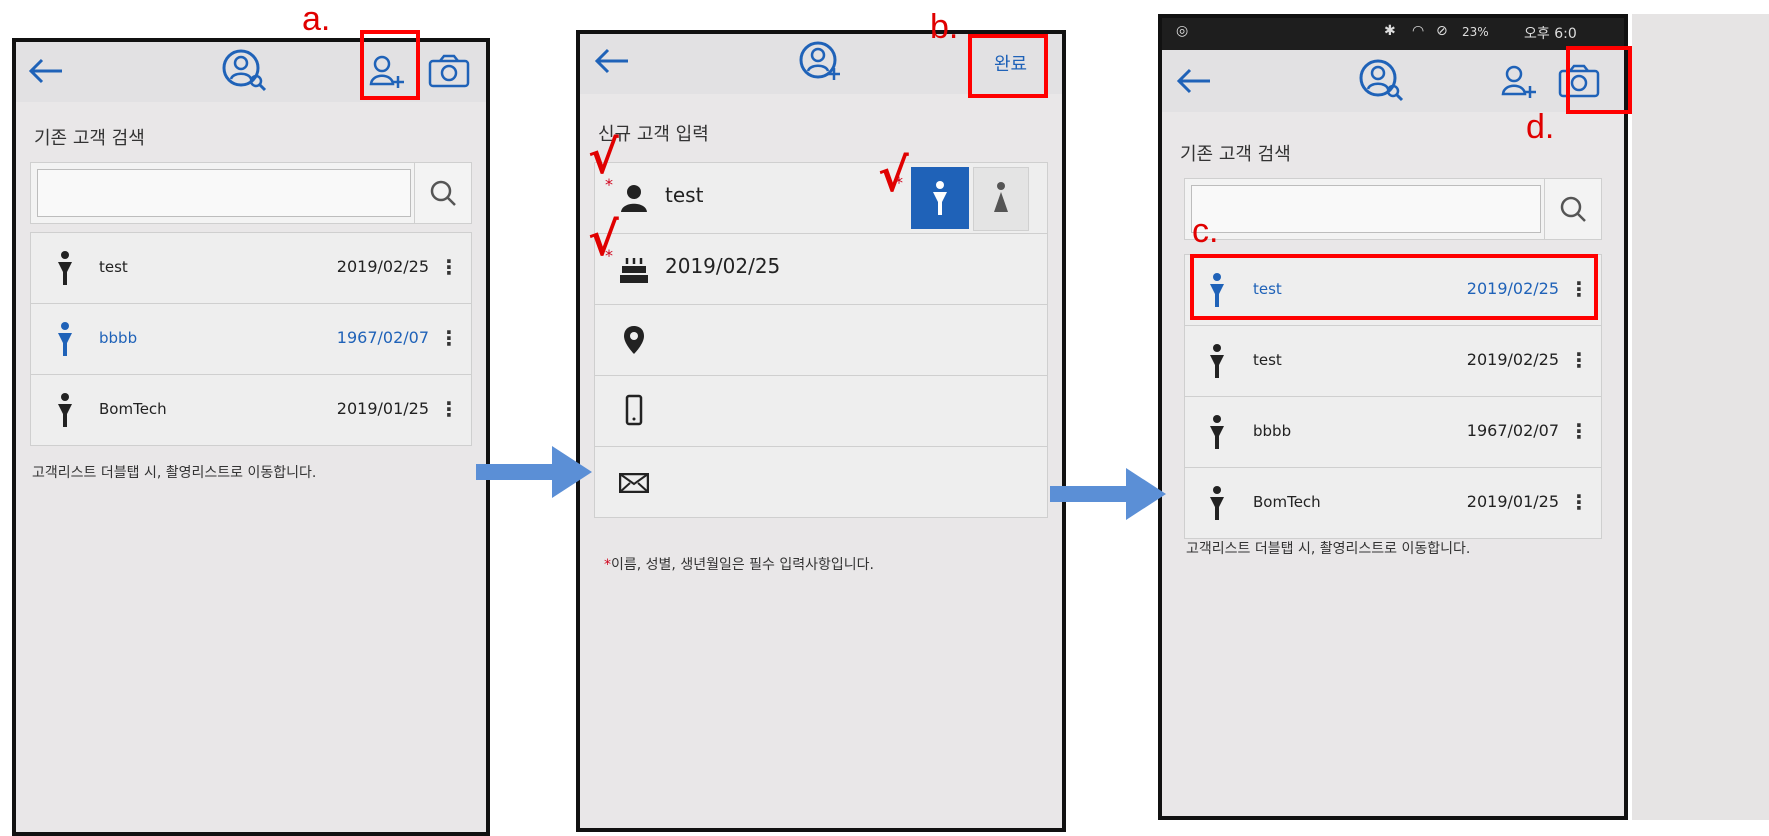  What do you see at coordinates (821, 481) in the screenshot?
I see `email-row` at bounding box center [821, 481].